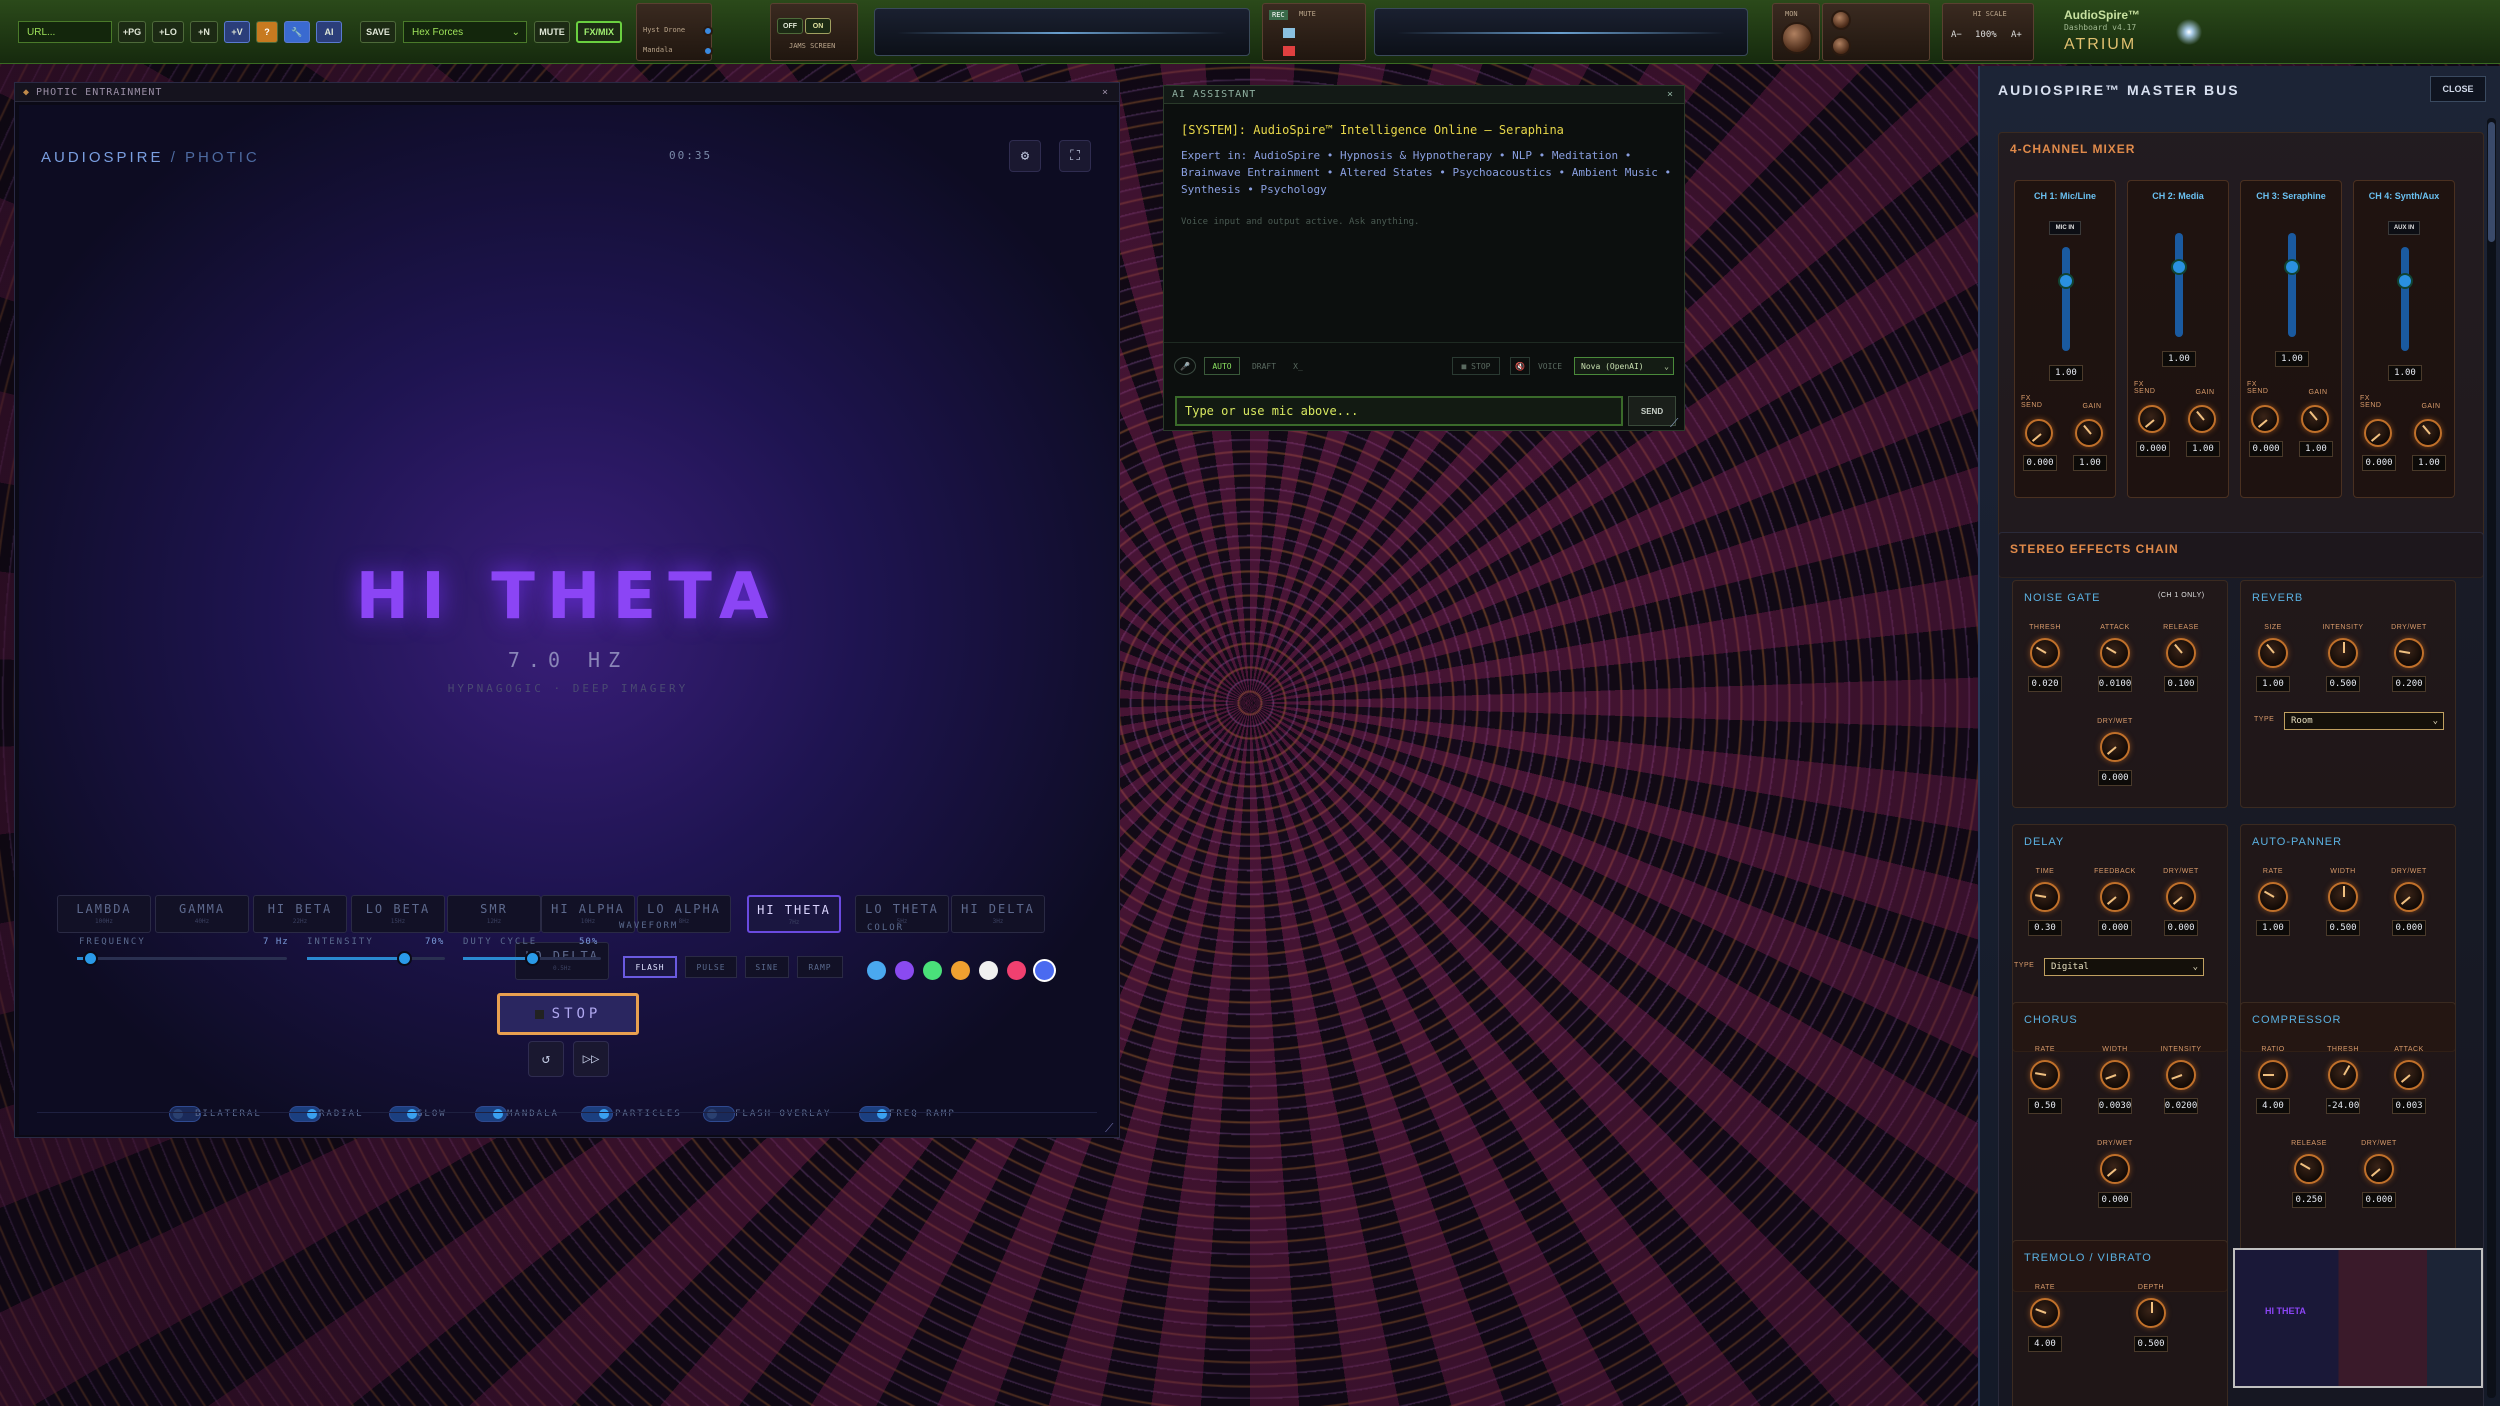 The width and height of the screenshot is (2500, 1406). What do you see at coordinates (2343, 897) in the screenshot?
I see `autopanner-width-knob` at bounding box center [2343, 897].